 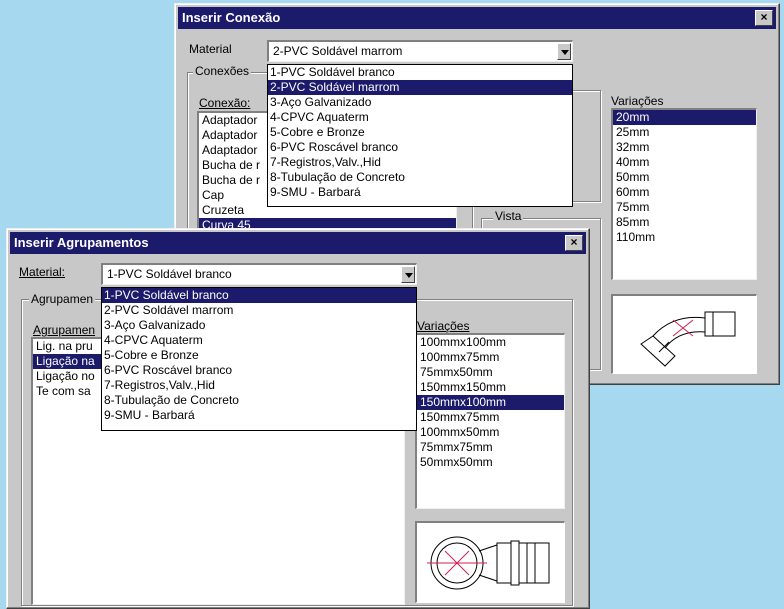 What do you see at coordinates (62, 299) in the screenshot?
I see `agrupamentos-group-label: Agrupamen` at bounding box center [62, 299].